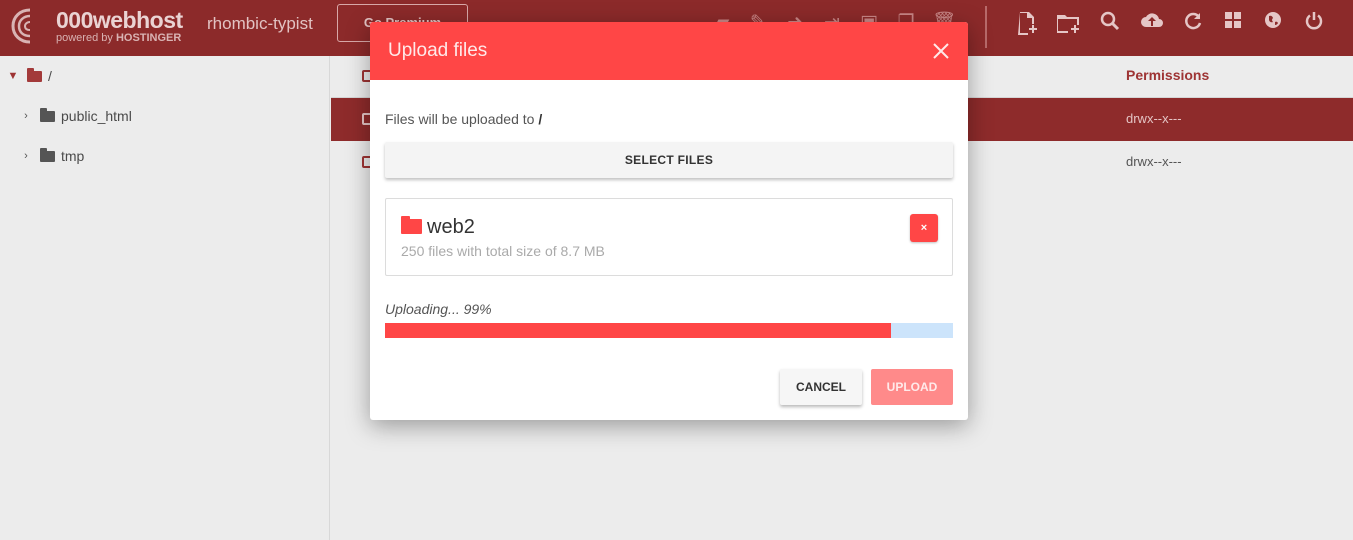 This screenshot has height=540, width=1353. I want to click on tree-item-label: public_html, so click(96, 116).